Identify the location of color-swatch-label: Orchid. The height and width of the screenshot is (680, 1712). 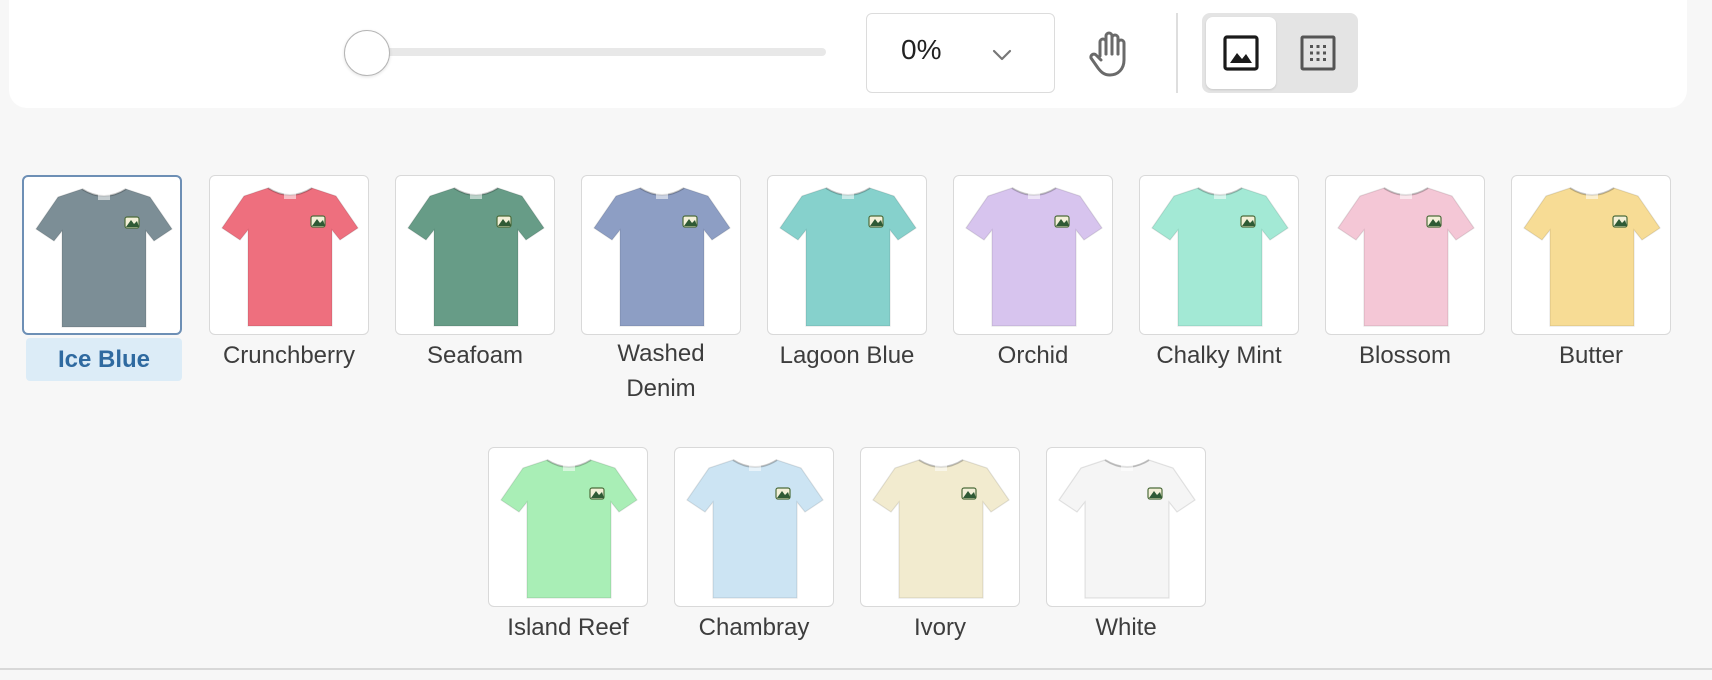
(1033, 355).